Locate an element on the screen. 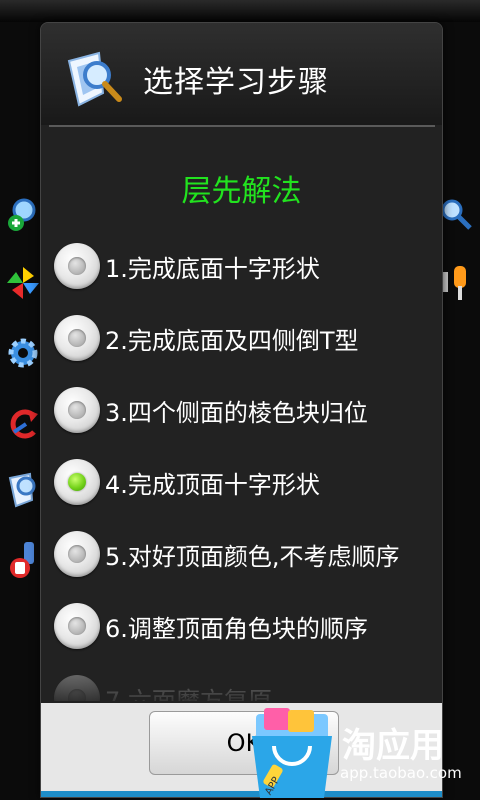 The height and width of the screenshot is (800, 480). option-label: 5.对好顶面颜色,不考虑顺序 is located at coordinates (252, 556).